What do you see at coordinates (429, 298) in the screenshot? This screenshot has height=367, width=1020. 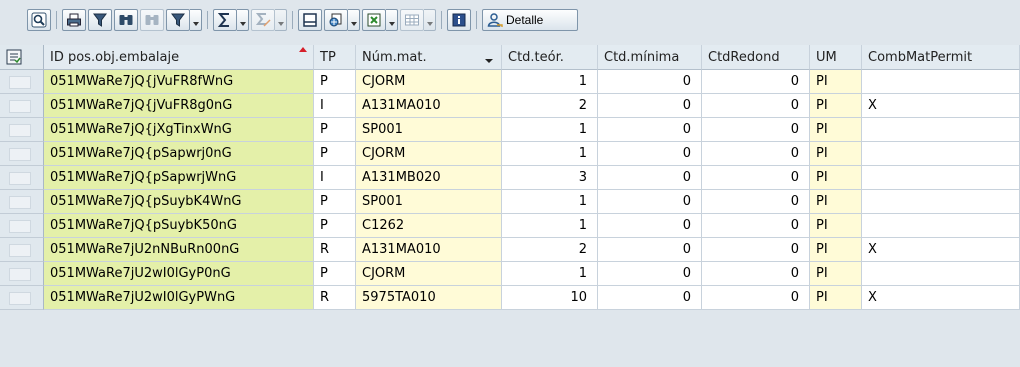 I see `cell-mat: 5975TA010` at bounding box center [429, 298].